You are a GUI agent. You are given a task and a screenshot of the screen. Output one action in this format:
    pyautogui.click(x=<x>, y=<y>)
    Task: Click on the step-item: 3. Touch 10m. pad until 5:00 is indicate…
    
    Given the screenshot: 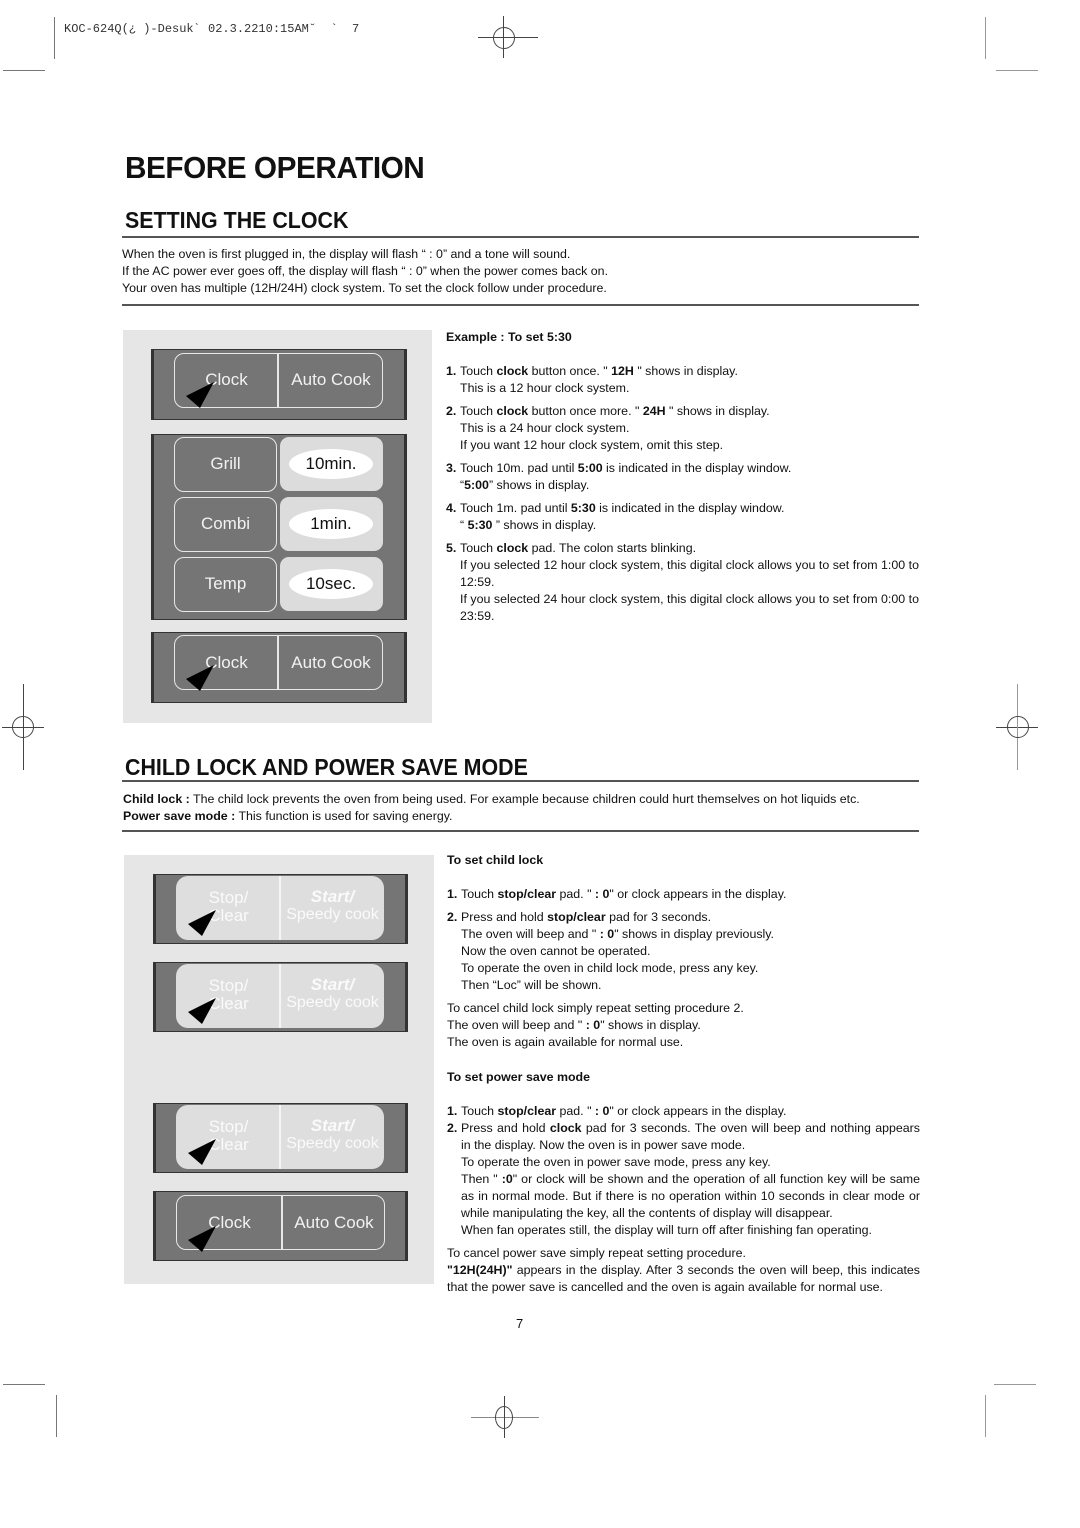 What is the action you would take?
    pyautogui.click(x=619, y=476)
    